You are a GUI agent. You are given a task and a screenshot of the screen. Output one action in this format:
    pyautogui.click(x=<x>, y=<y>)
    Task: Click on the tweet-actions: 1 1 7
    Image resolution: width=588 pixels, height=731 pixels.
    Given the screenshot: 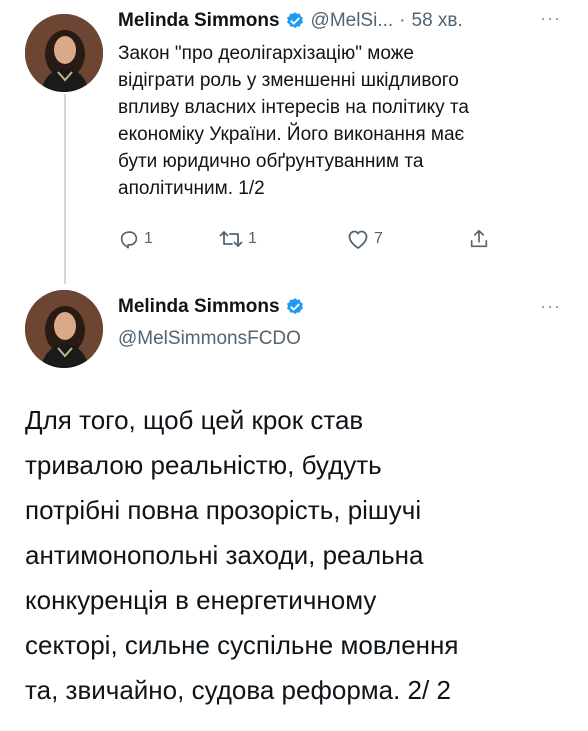 What is the action you would take?
    pyautogui.click(x=318, y=243)
    